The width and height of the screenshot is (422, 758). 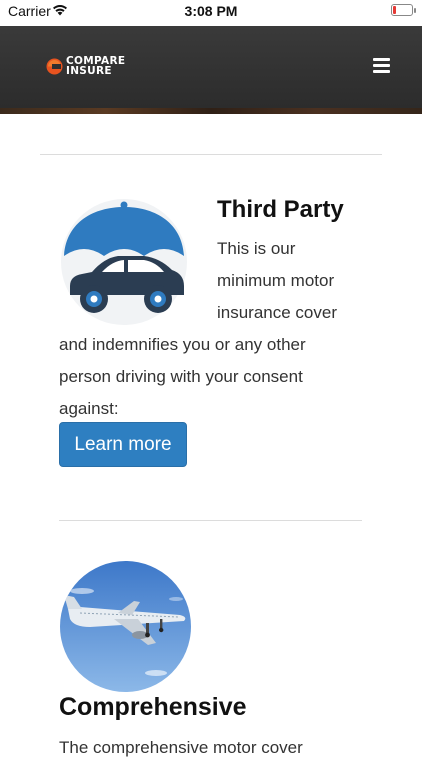 I want to click on third-party-text-line: and indemnifies you or any other, so click(x=182, y=344).